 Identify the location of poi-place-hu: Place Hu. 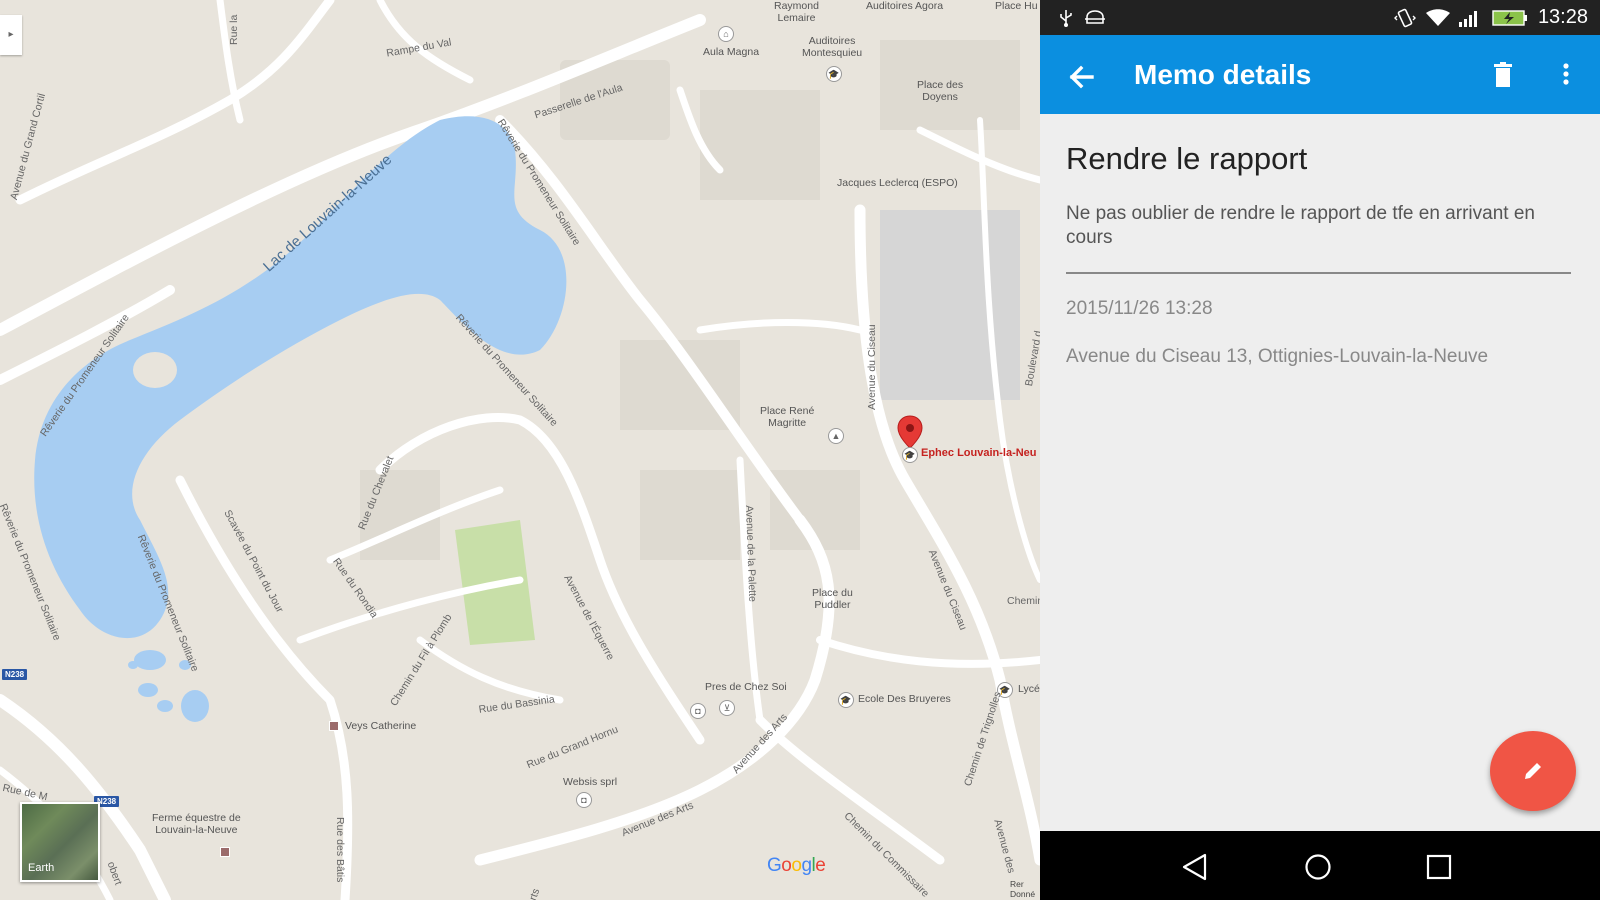
(1016, 6).